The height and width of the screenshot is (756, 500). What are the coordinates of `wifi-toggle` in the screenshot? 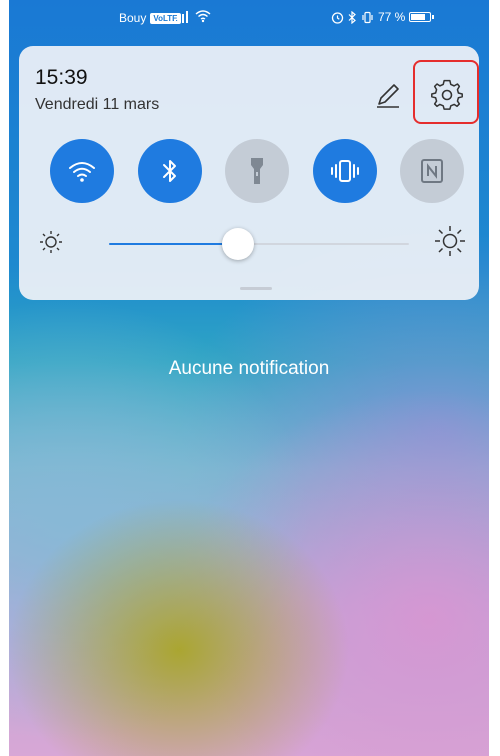 It's located at (82, 171).